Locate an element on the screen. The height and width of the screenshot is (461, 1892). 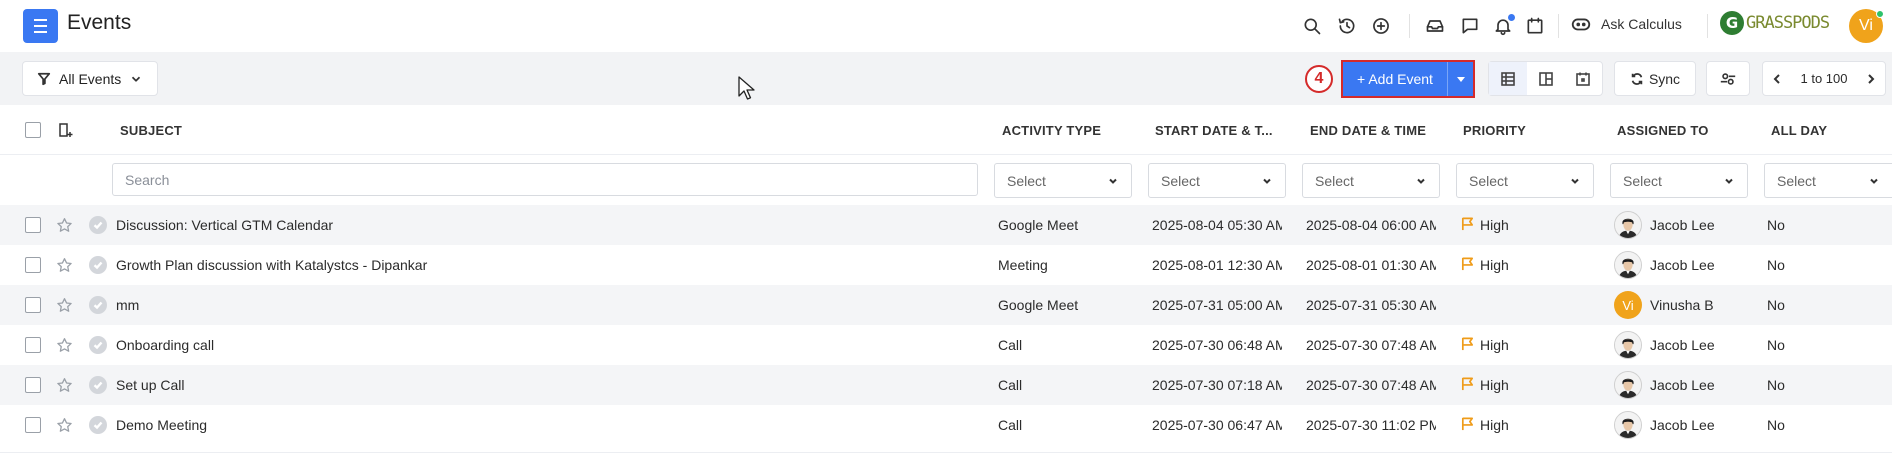
menu-button is located at coordinates (40, 26).